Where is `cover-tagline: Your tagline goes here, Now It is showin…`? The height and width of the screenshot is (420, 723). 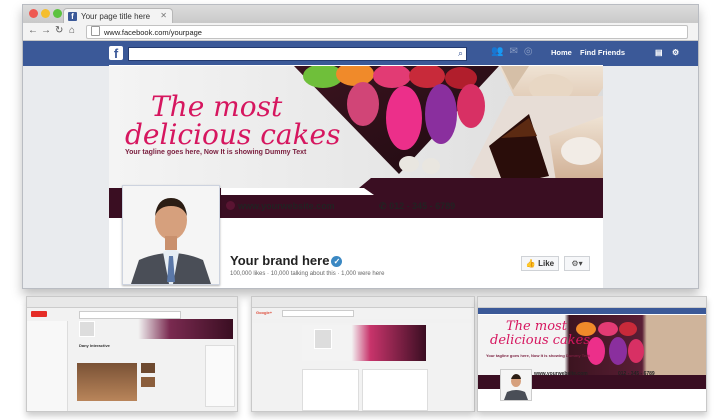
cover-tagline: Your tagline goes here, Now It is showin… is located at coordinates (216, 152).